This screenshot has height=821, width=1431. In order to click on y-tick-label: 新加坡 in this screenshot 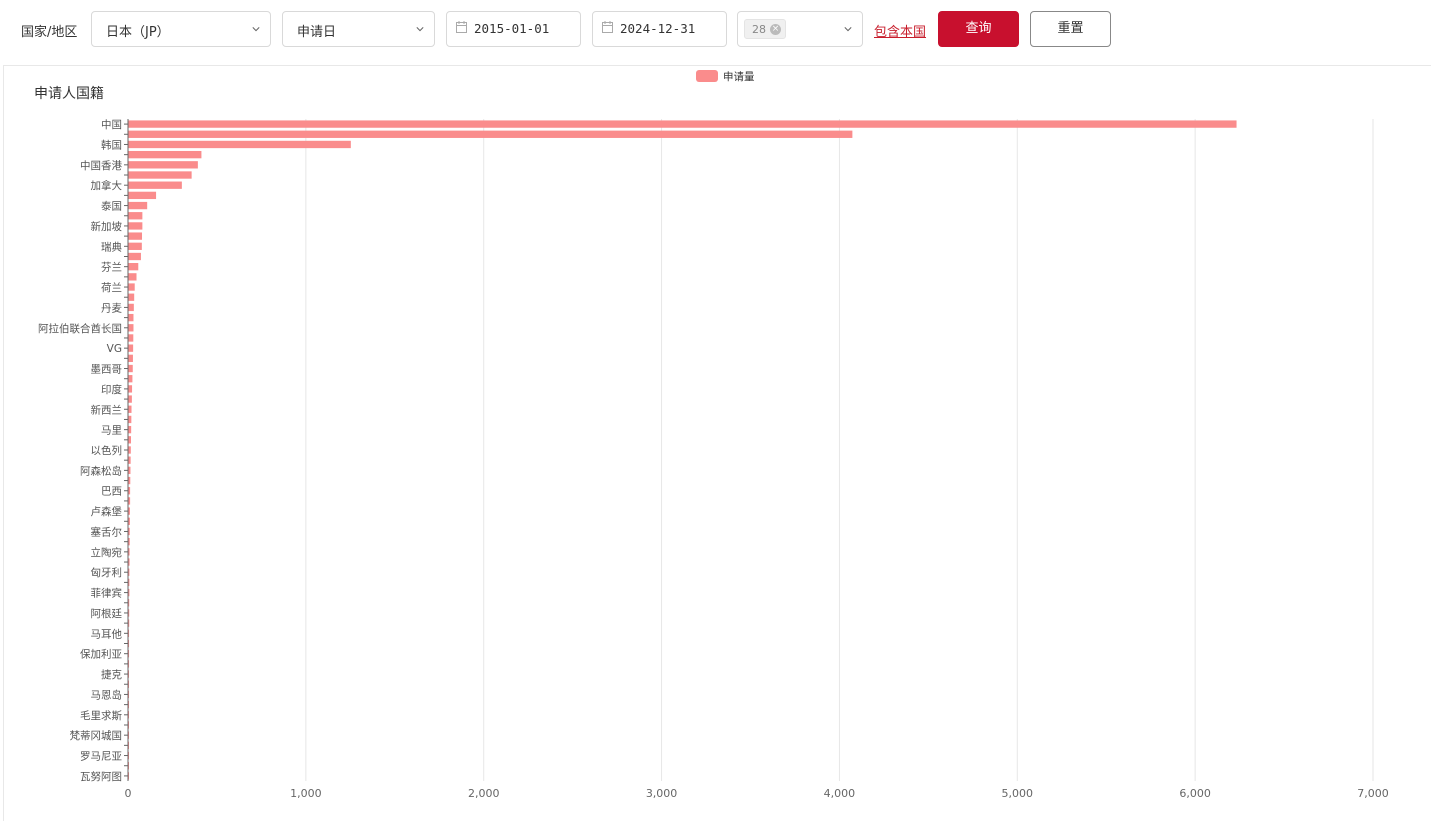, I will do `click(107, 226)`.